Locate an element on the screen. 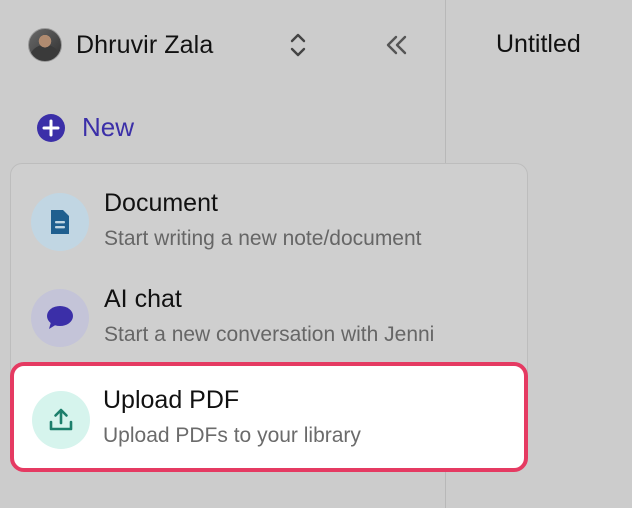  menu-item-description: Upload PDFs to your library is located at coordinates (232, 435).